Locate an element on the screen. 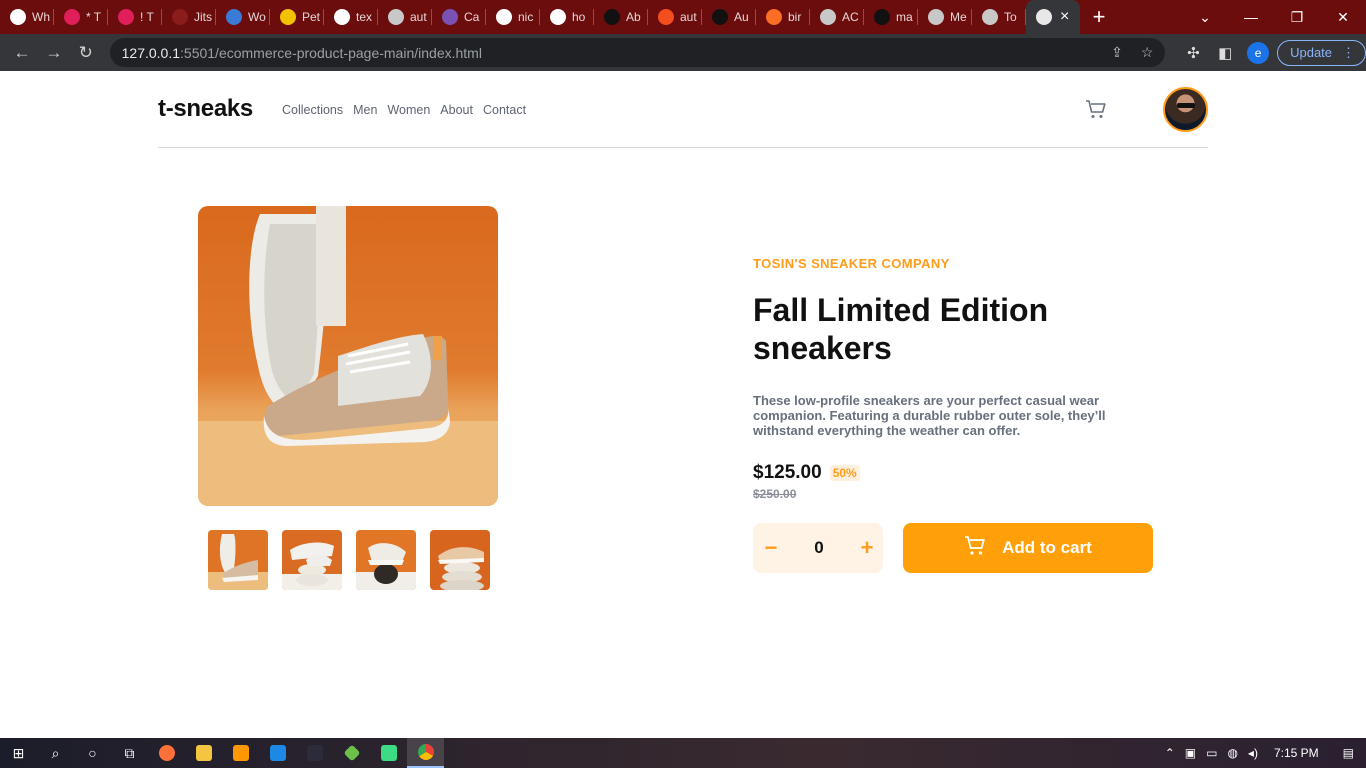 The width and height of the screenshot is (1366, 768). chevron-up-icon: ⌃ is located at coordinates (1170, 753).